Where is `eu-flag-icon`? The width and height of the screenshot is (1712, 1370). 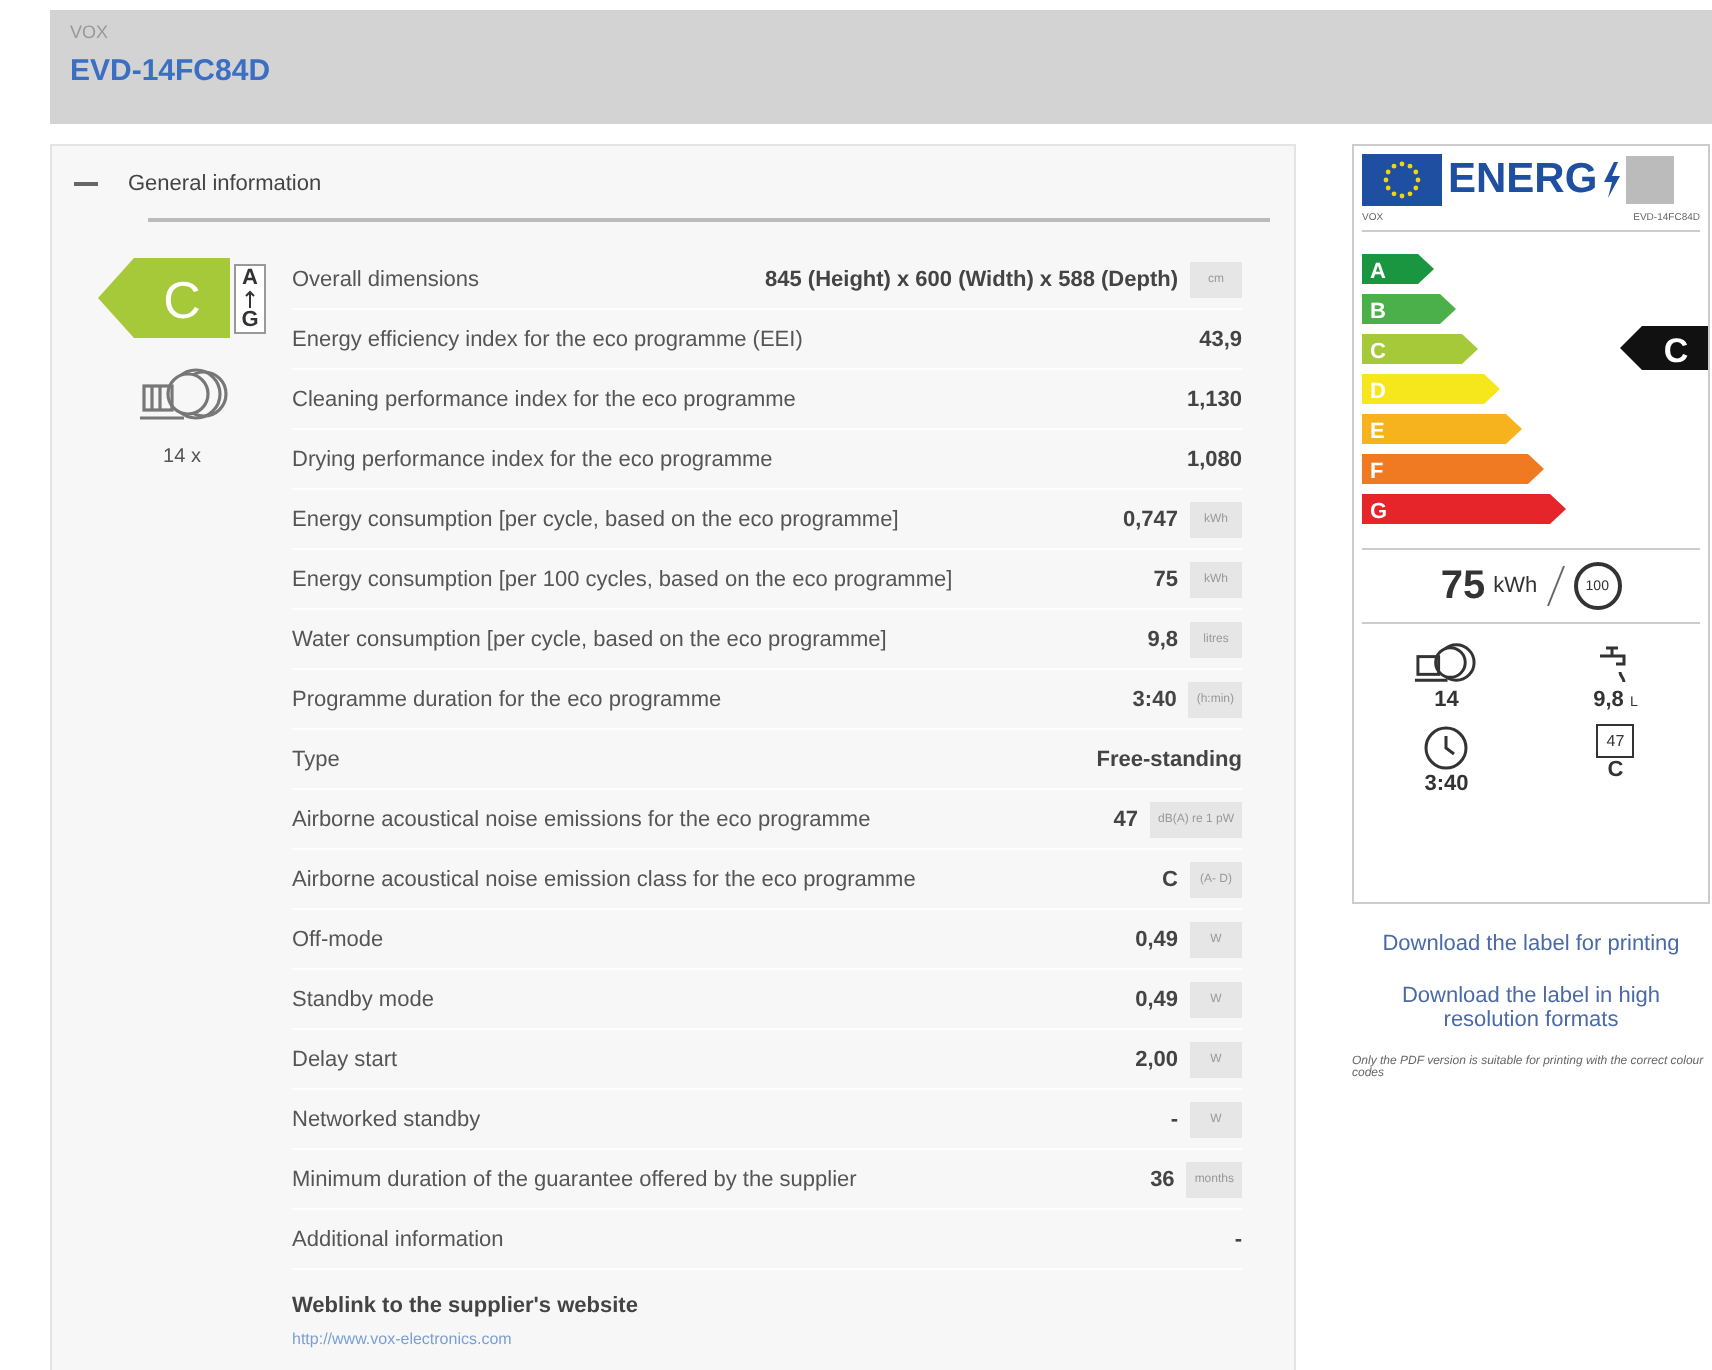 eu-flag-icon is located at coordinates (1402, 180).